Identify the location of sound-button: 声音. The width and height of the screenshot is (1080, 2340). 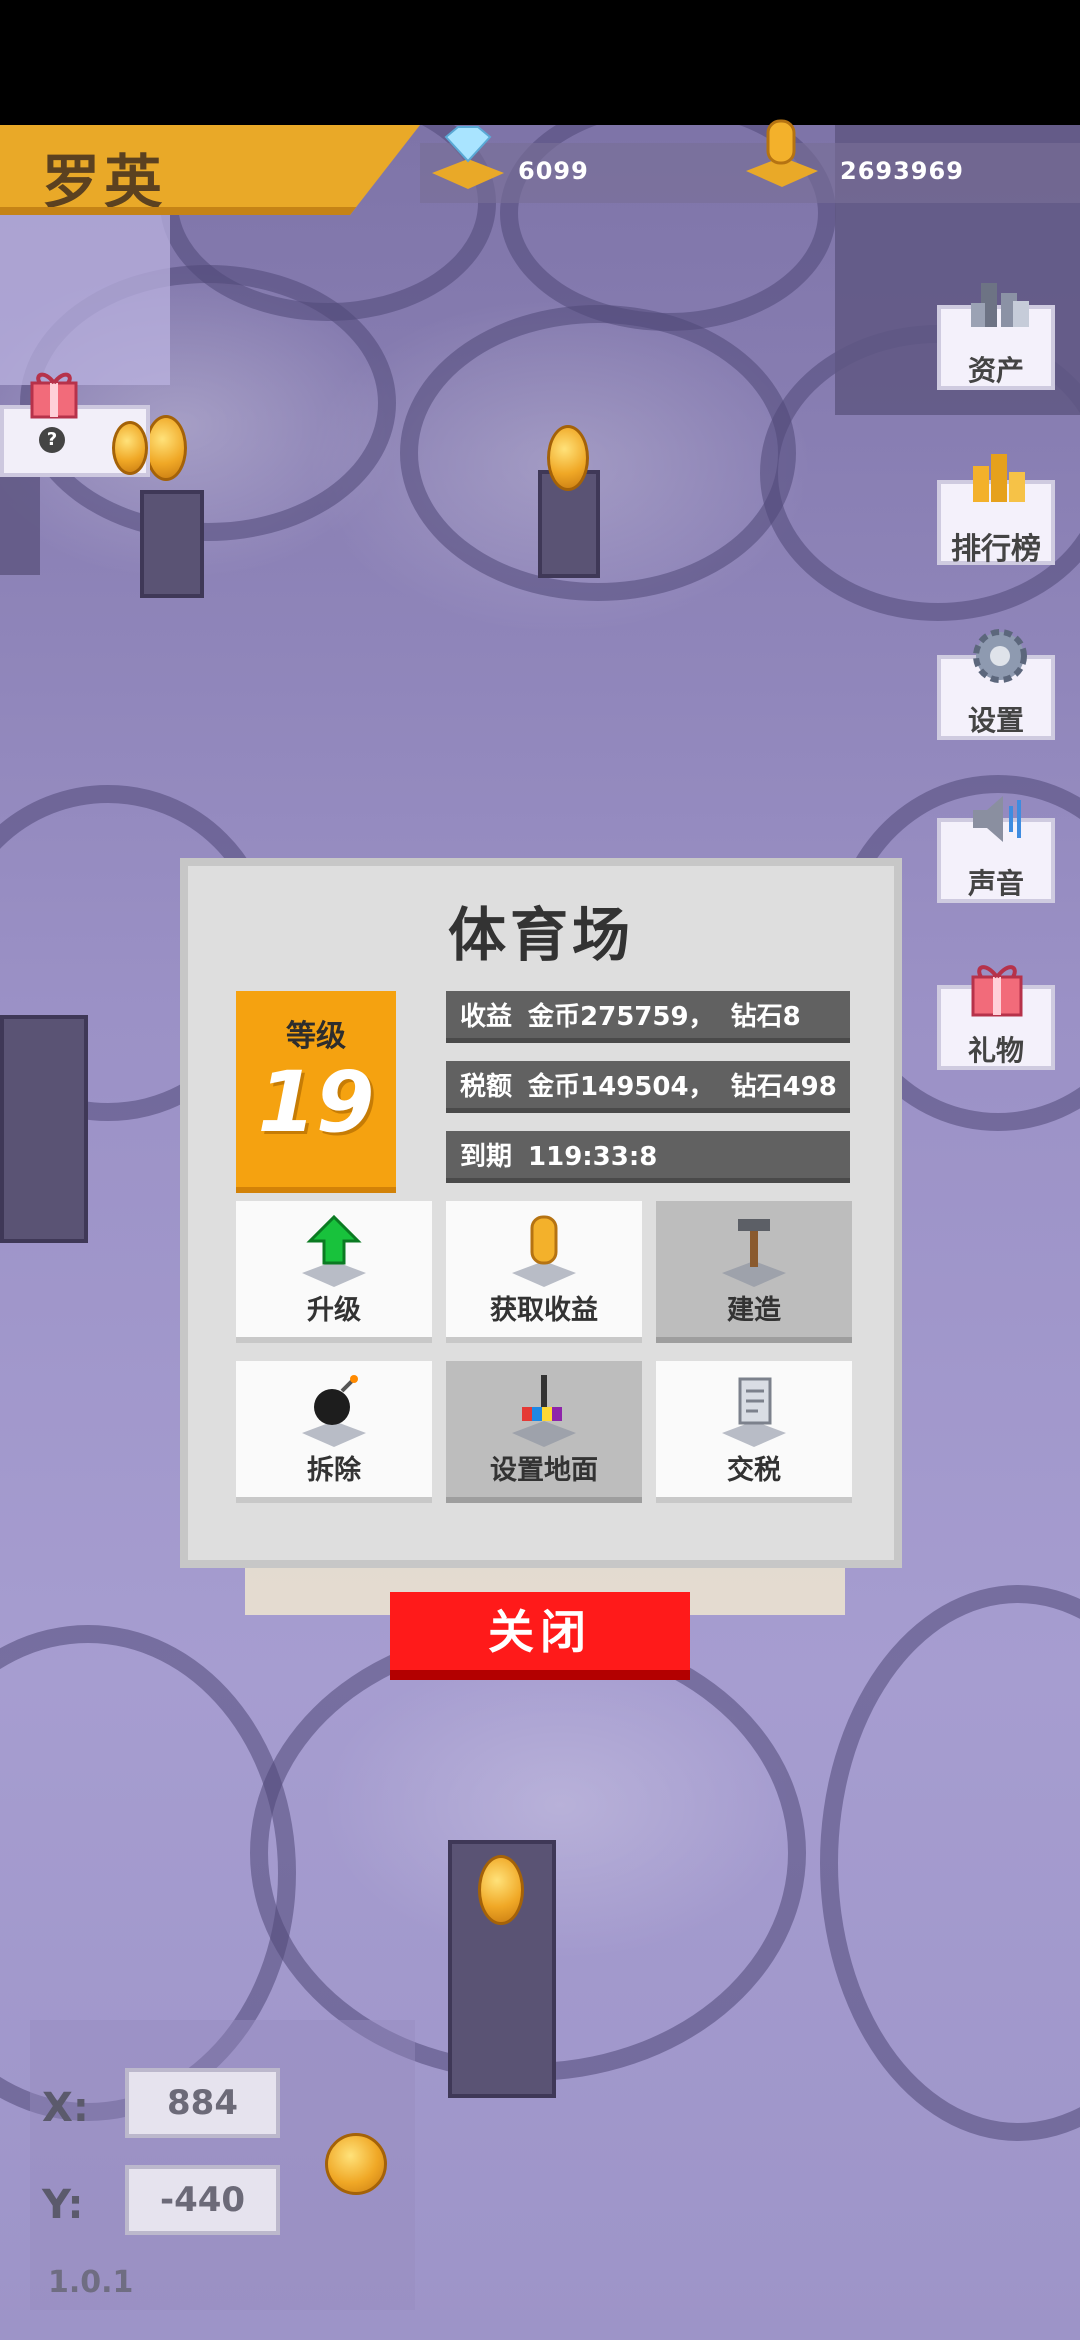
(996, 849).